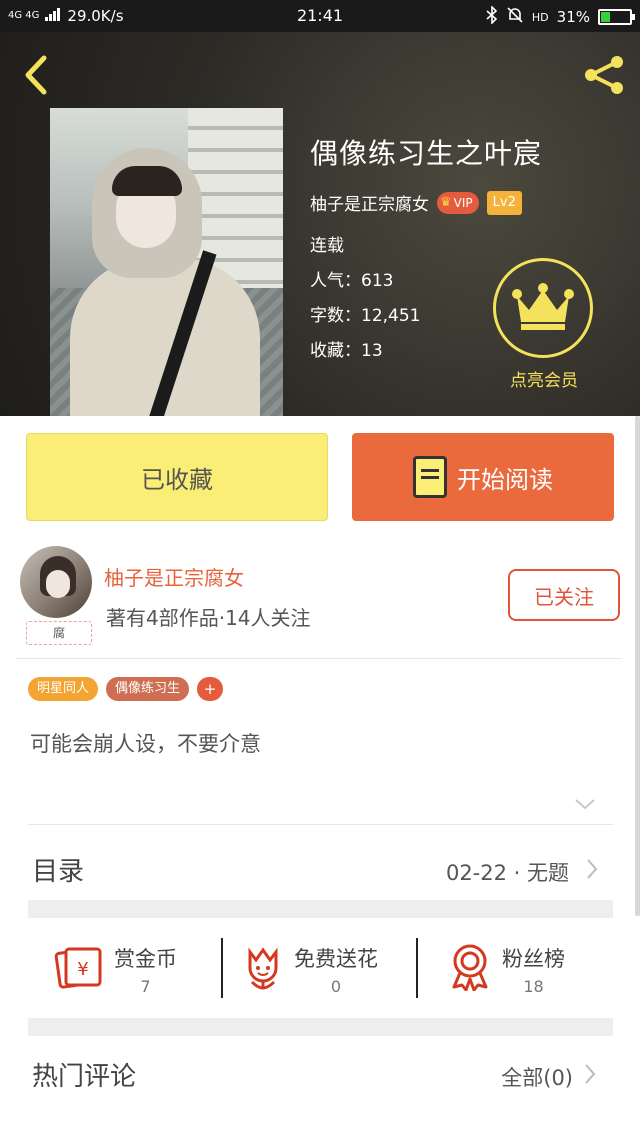  Describe the element at coordinates (320, 16) in the screenshot. I see `status-bar: 4G 4G 29.0K/s 21:41 HD 31%` at that location.